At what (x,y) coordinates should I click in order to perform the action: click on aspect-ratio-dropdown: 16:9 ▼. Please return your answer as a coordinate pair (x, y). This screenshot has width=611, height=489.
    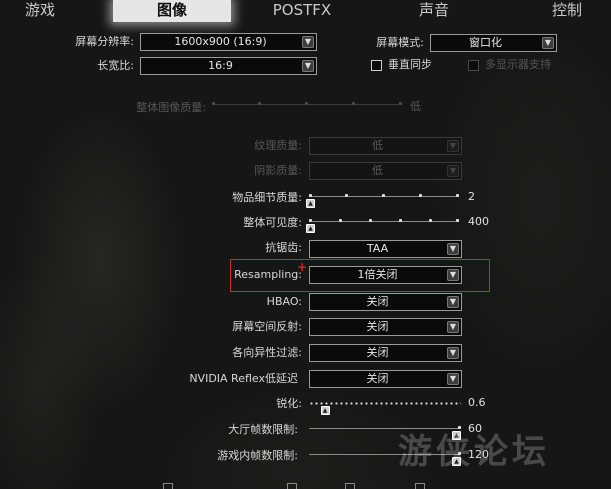
    Looking at the image, I should click on (228, 66).